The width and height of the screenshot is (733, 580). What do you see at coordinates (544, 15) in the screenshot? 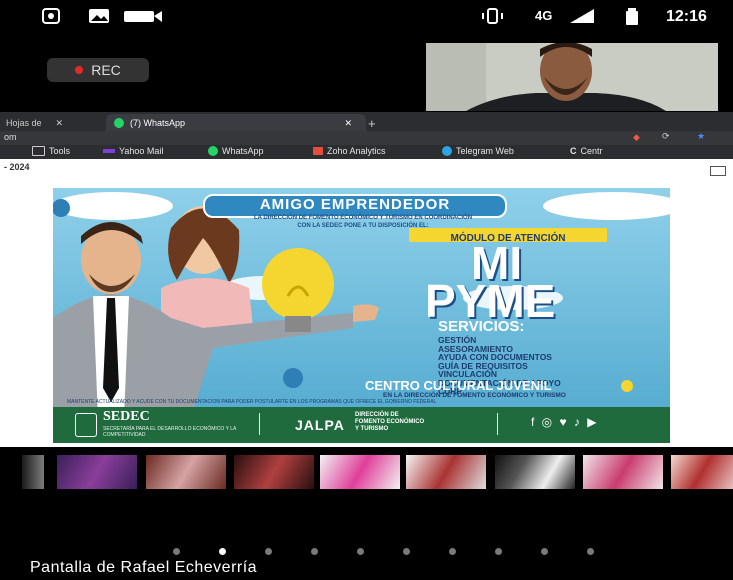
I see `network-type: 4G` at bounding box center [544, 15].